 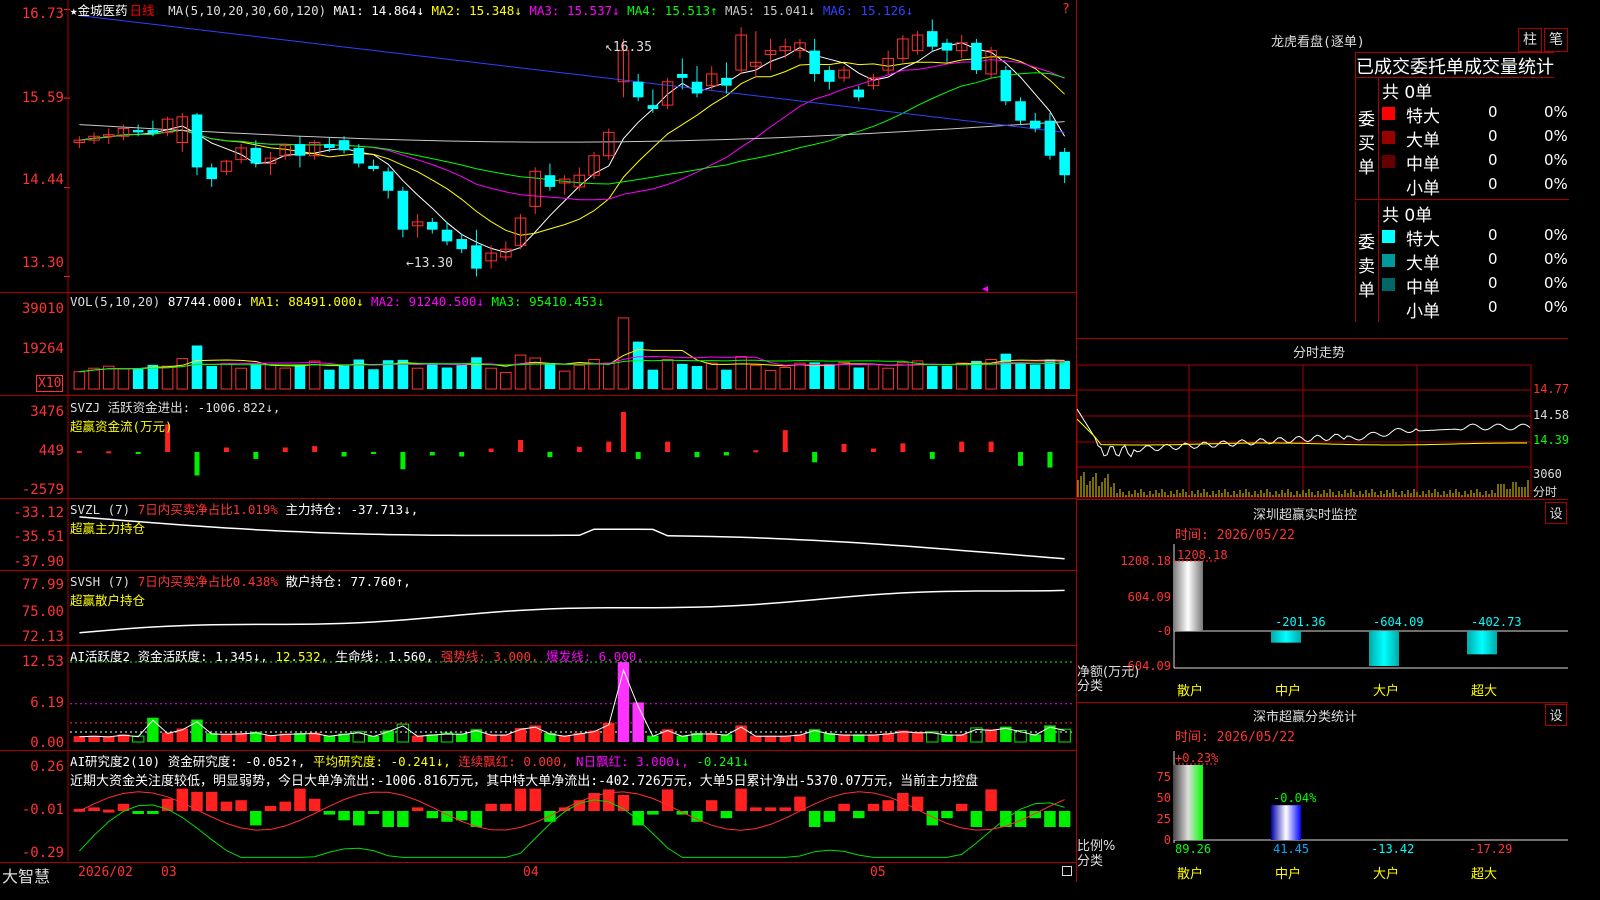 What do you see at coordinates (51, 451) in the screenshot?
I see `svzj-ytick-2: 449` at bounding box center [51, 451].